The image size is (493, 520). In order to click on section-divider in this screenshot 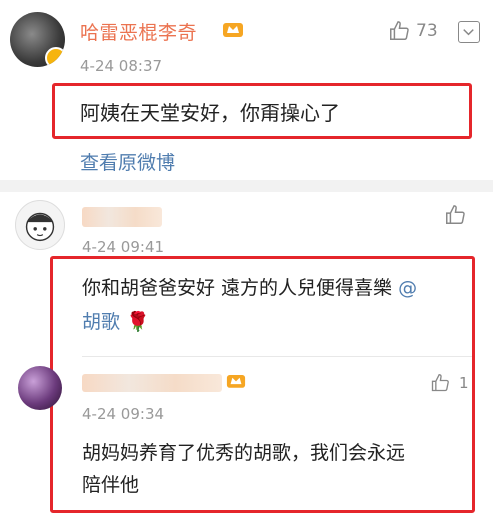, I will do `click(246, 186)`.